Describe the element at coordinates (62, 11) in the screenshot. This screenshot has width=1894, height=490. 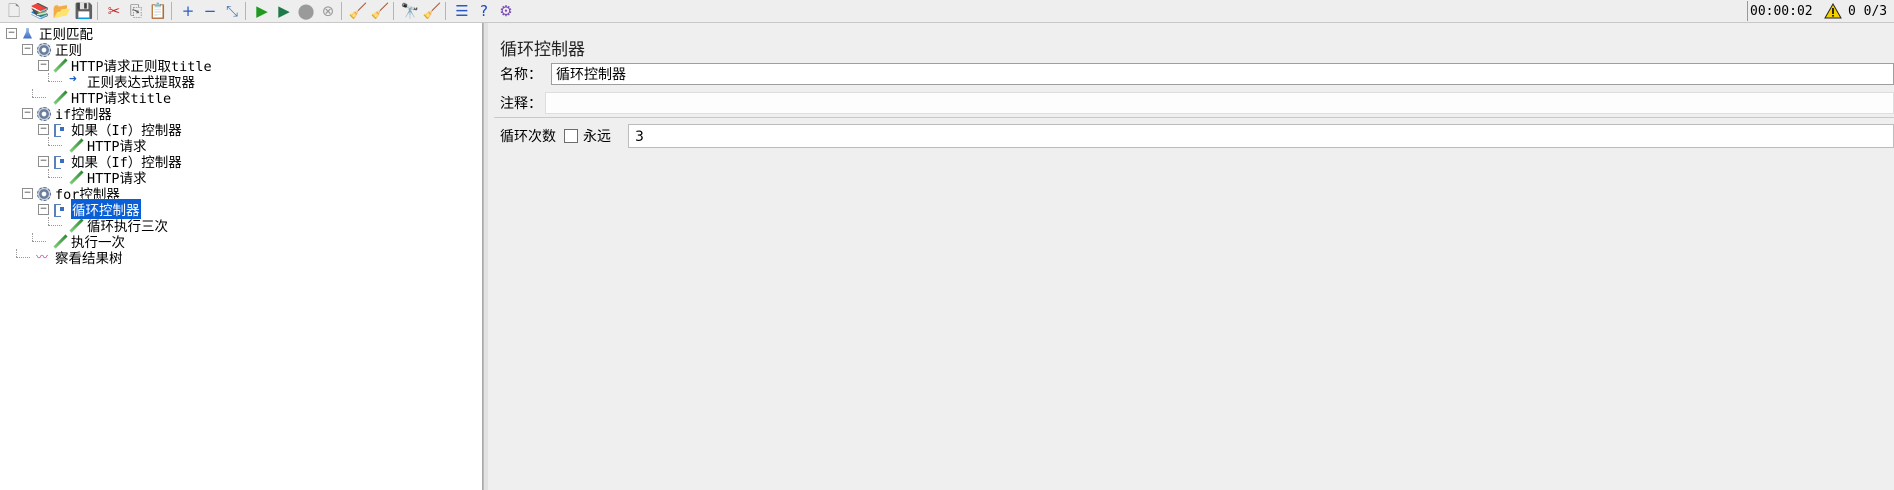
I see `open-icon: 📂` at that location.